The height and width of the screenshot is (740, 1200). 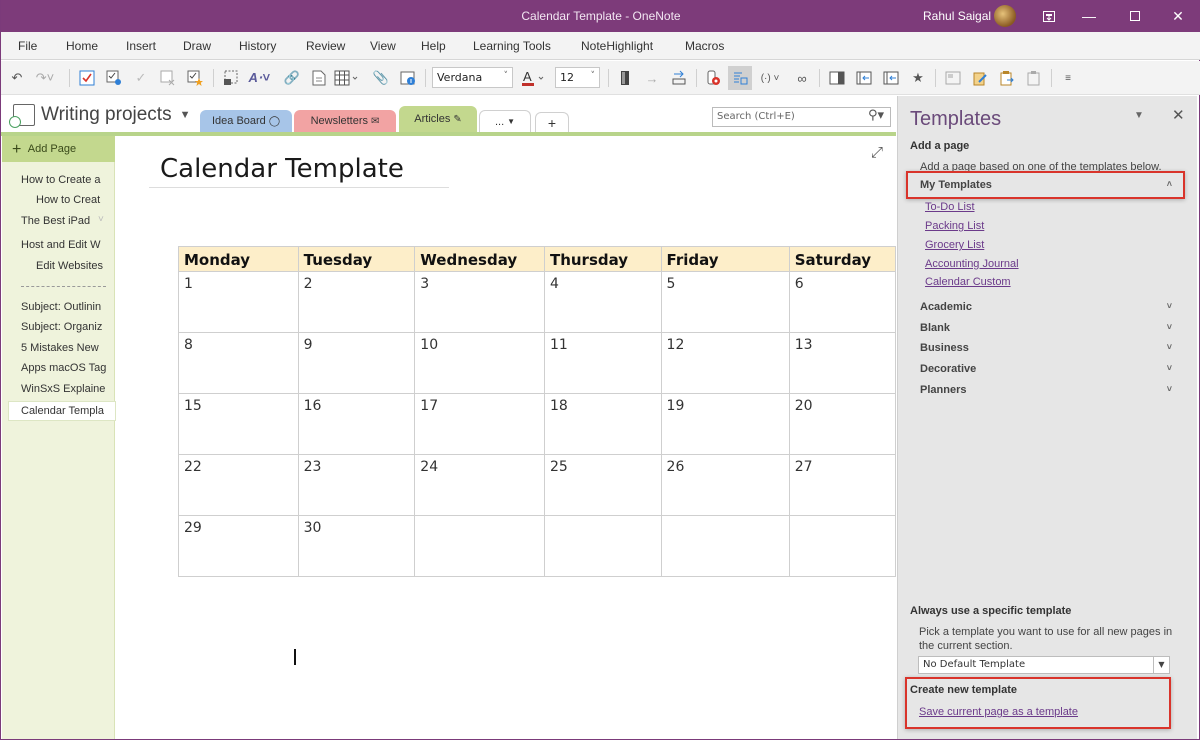 What do you see at coordinates (968, 282) in the screenshot?
I see `template-link-calendar-custom: Calendar Custom` at bounding box center [968, 282].